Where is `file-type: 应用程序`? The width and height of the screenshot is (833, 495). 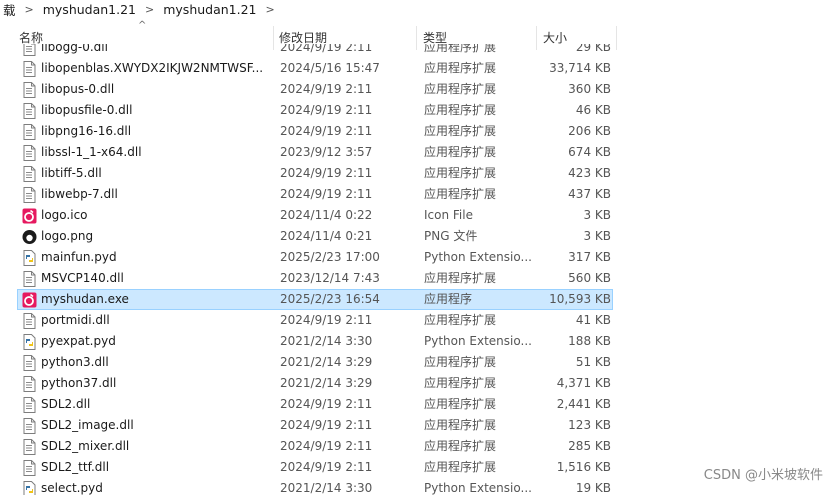
file-type: 应用程序 is located at coordinates (448, 299).